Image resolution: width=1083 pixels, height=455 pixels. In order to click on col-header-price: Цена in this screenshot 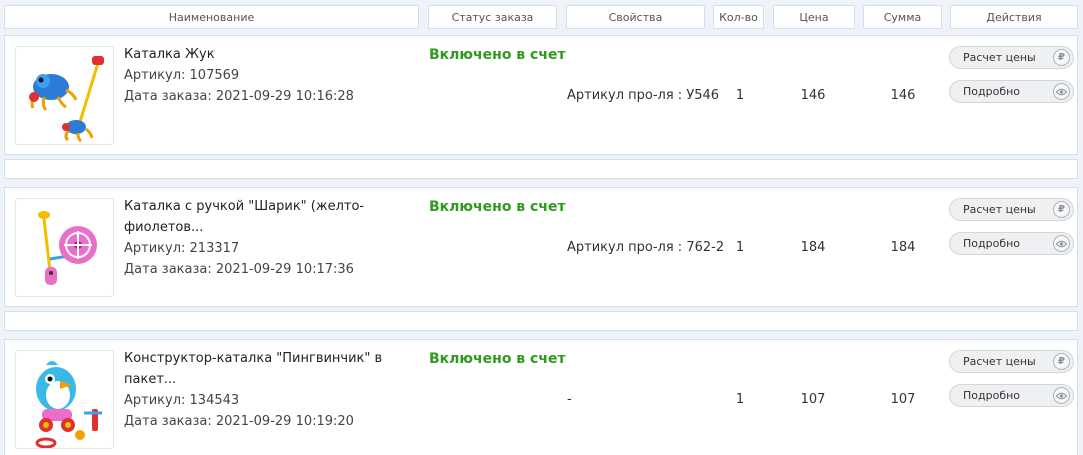, I will do `click(814, 17)`.